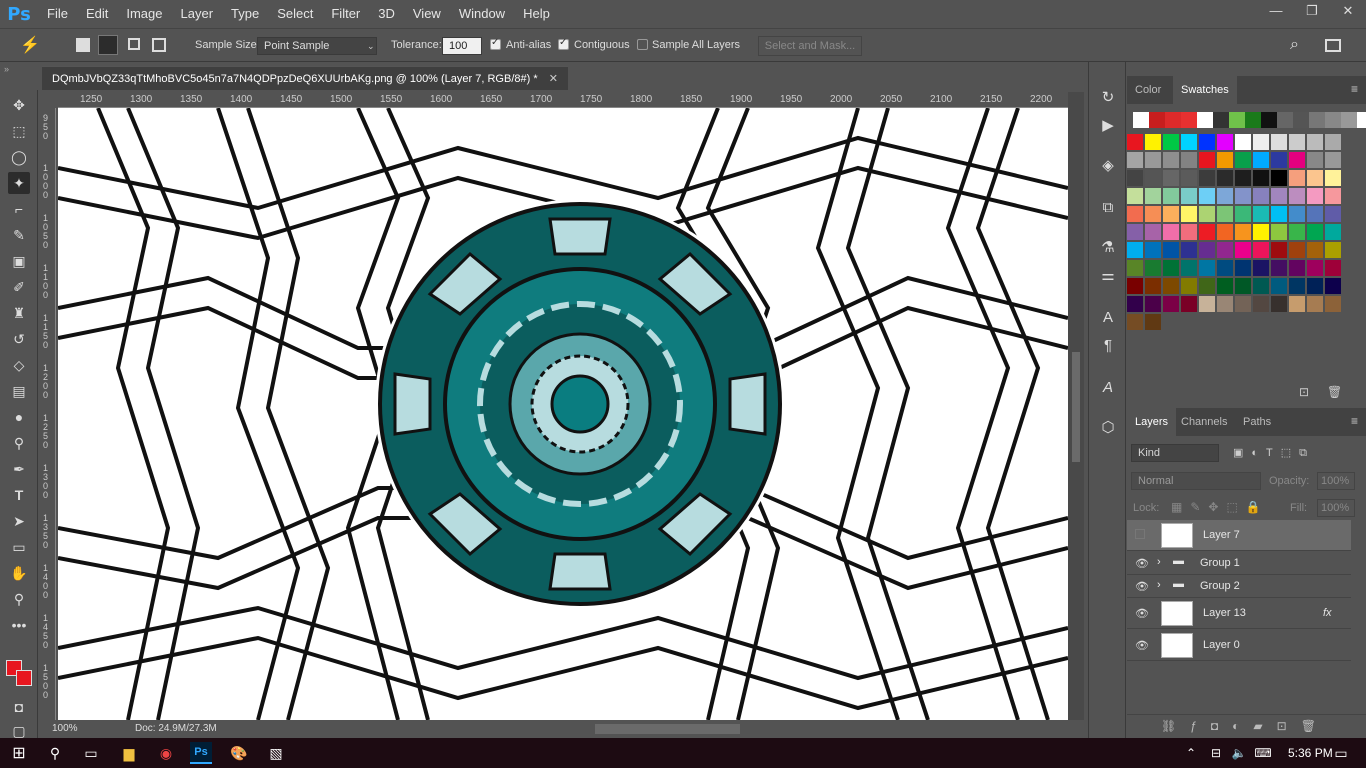 Image resolution: width=1366 pixels, height=768 pixels. What do you see at coordinates (19, 105) in the screenshot?
I see `move-tool-icon: ✥` at bounding box center [19, 105].